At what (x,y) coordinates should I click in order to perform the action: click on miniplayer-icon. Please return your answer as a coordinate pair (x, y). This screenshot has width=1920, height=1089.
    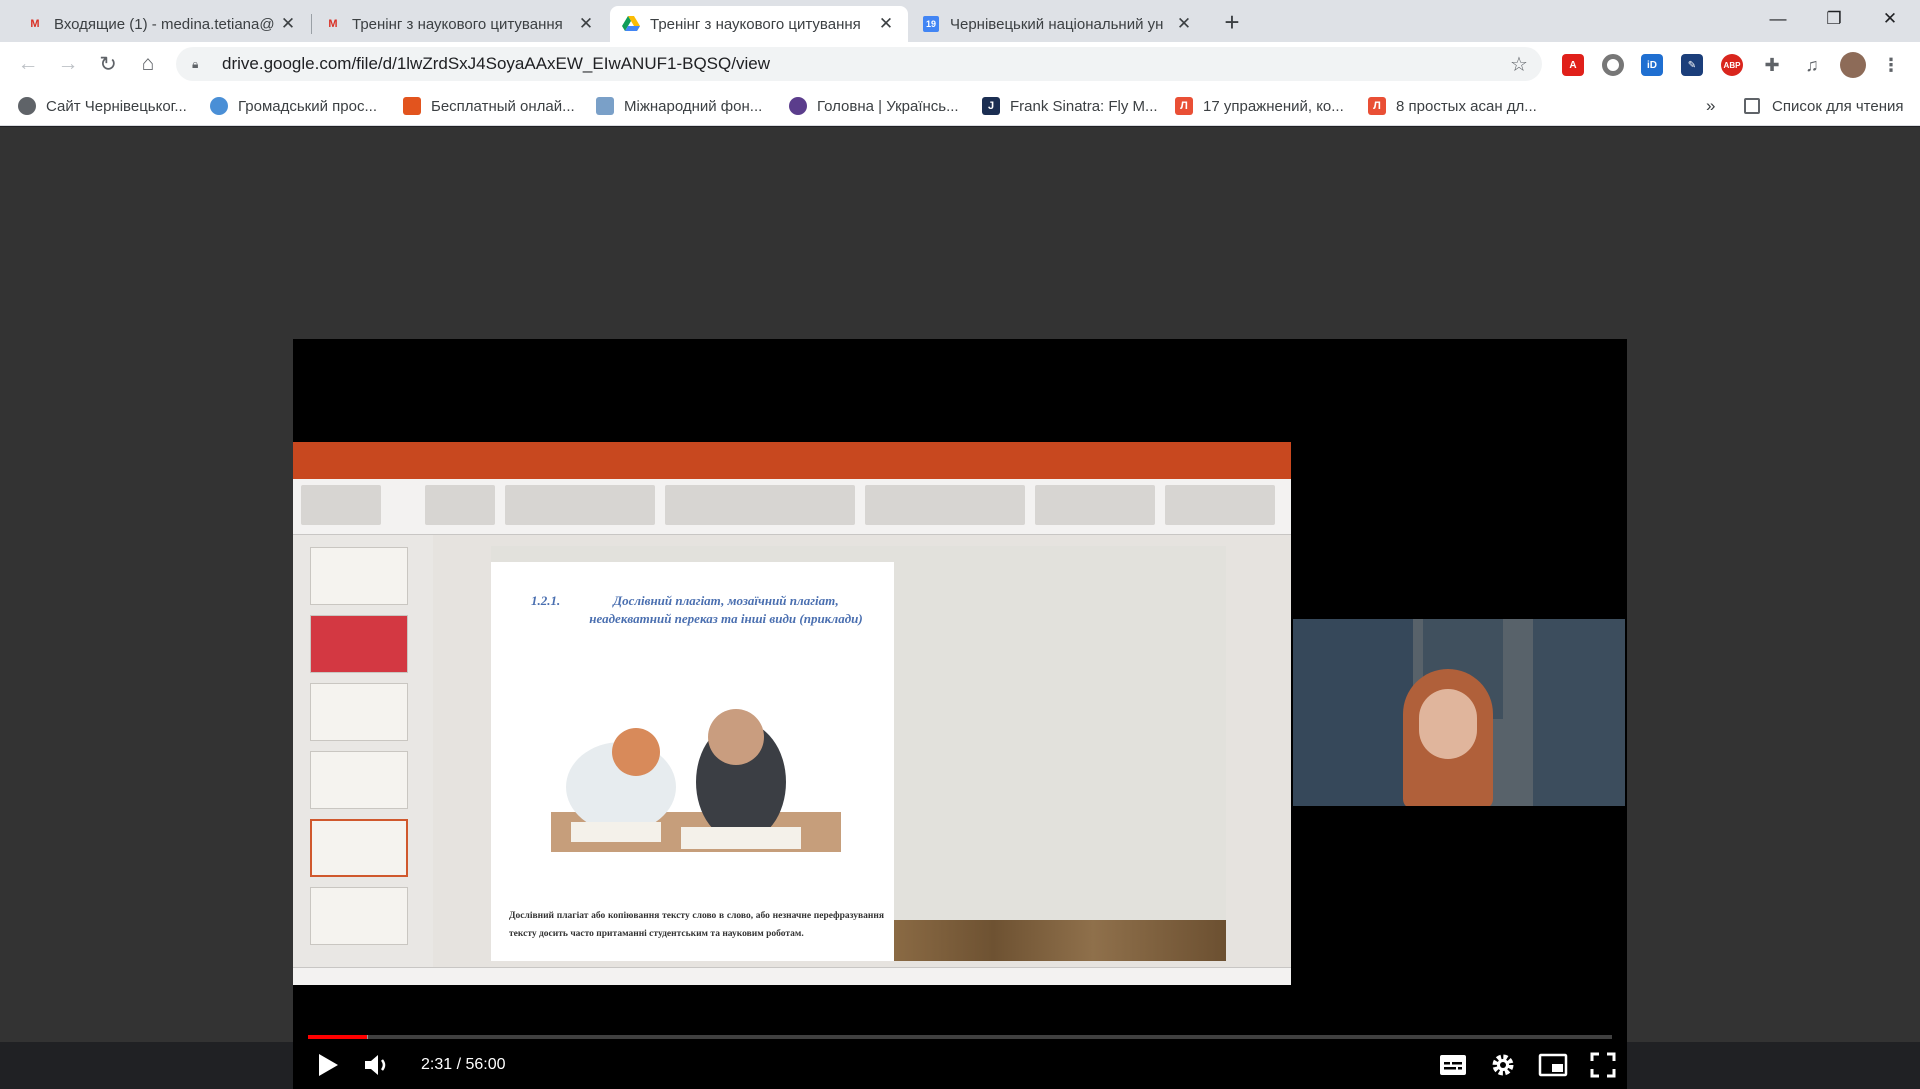
    Looking at the image, I should click on (1553, 1065).